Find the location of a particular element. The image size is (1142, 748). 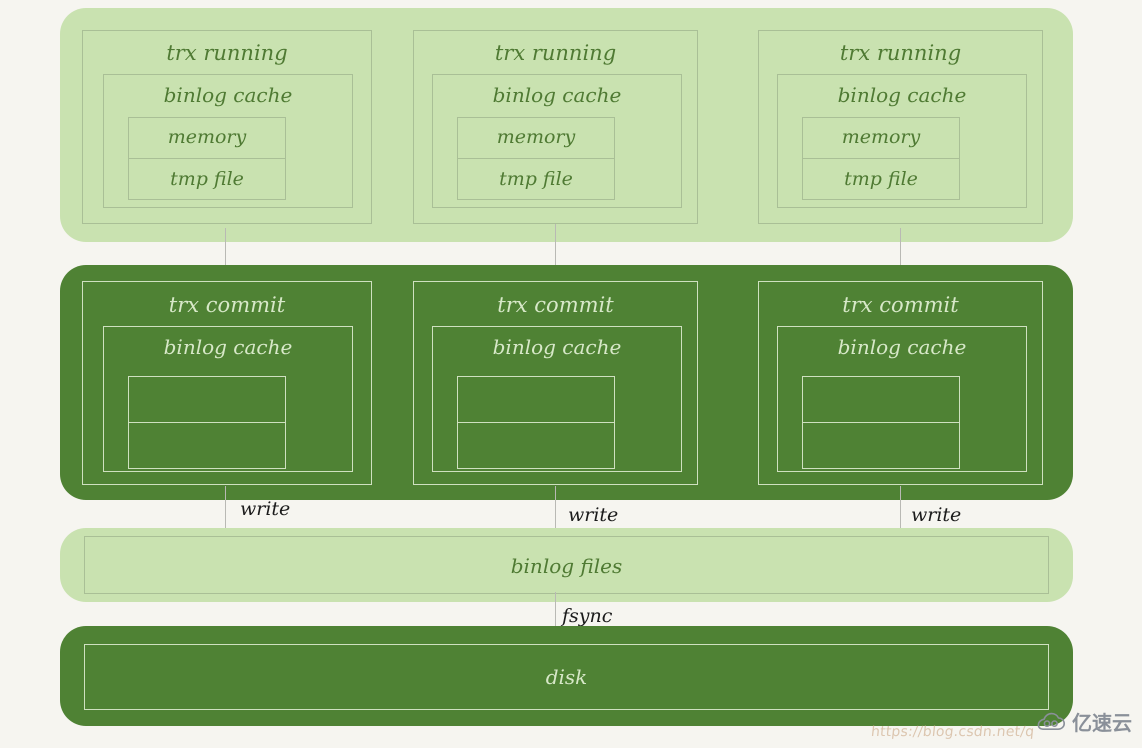

trx-commit-column-1: trx commit binlog cache is located at coordinates (227, 383).